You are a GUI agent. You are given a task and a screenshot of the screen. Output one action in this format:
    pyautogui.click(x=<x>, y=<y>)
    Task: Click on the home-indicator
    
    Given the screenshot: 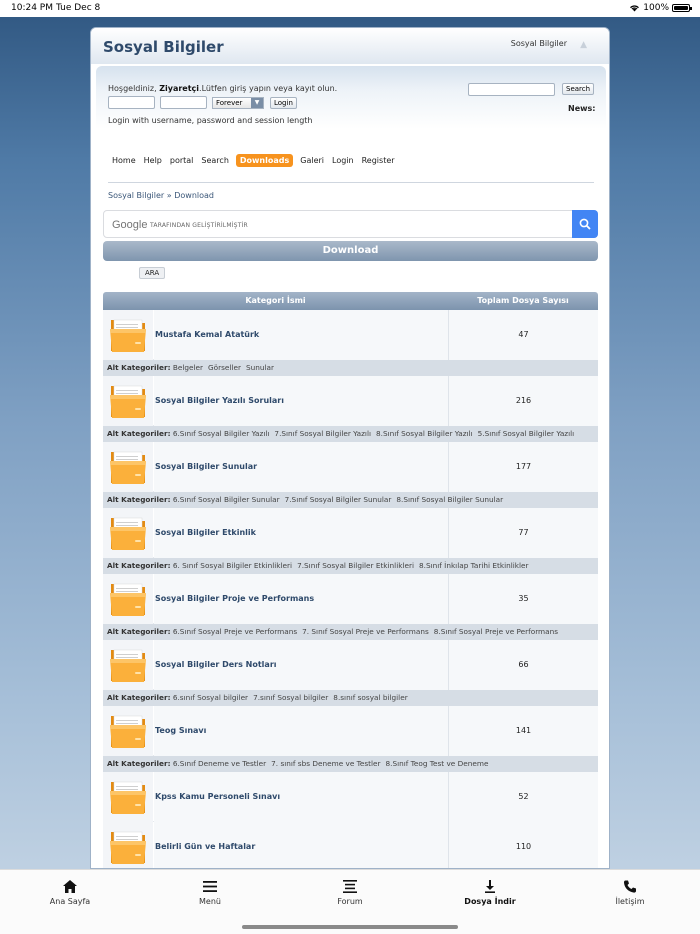 What is the action you would take?
    pyautogui.click(x=350, y=927)
    